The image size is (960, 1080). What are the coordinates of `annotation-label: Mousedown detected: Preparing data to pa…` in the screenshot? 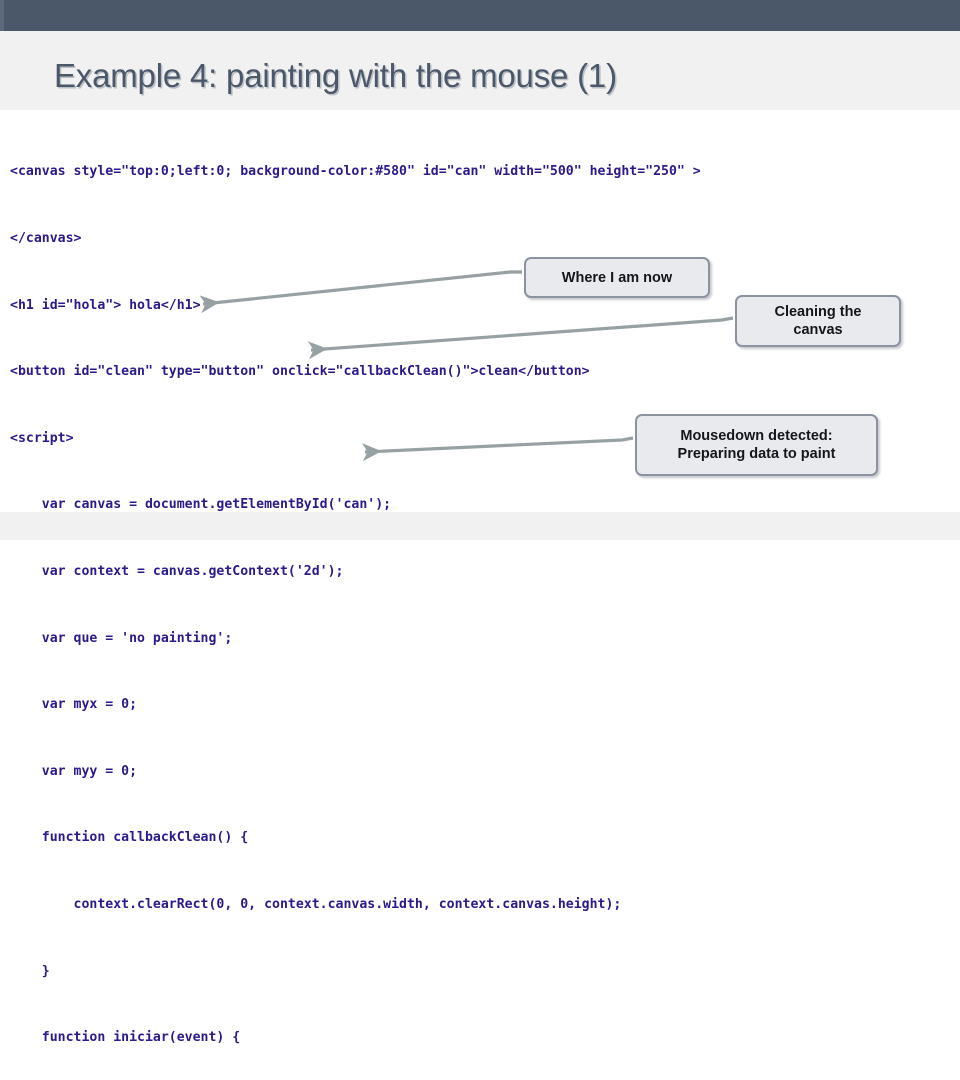 It's located at (757, 445).